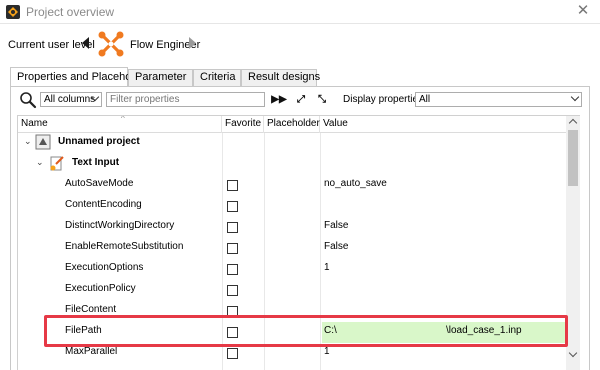 This screenshot has height=370, width=600. I want to click on display-properties-label: Display properties:, so click(384, 99).